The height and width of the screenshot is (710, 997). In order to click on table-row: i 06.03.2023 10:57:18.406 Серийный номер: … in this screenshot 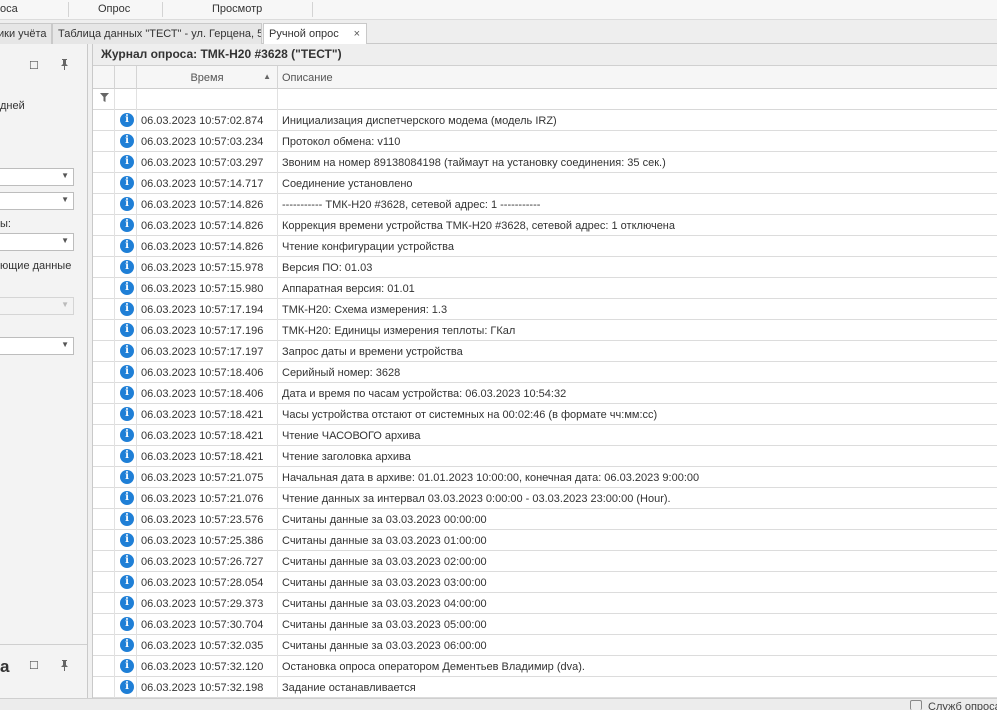, I will do `click(545, 372)`.